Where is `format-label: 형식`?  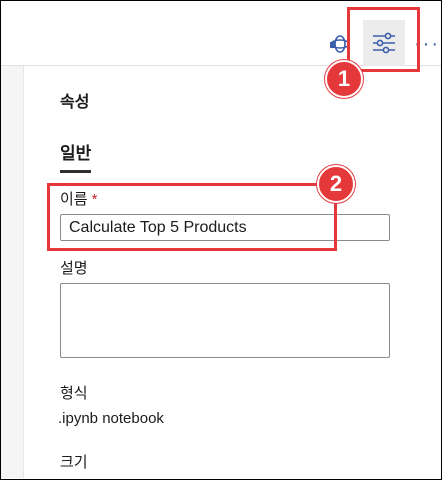 format-label: 형식 is located at coordinates (74, 393).